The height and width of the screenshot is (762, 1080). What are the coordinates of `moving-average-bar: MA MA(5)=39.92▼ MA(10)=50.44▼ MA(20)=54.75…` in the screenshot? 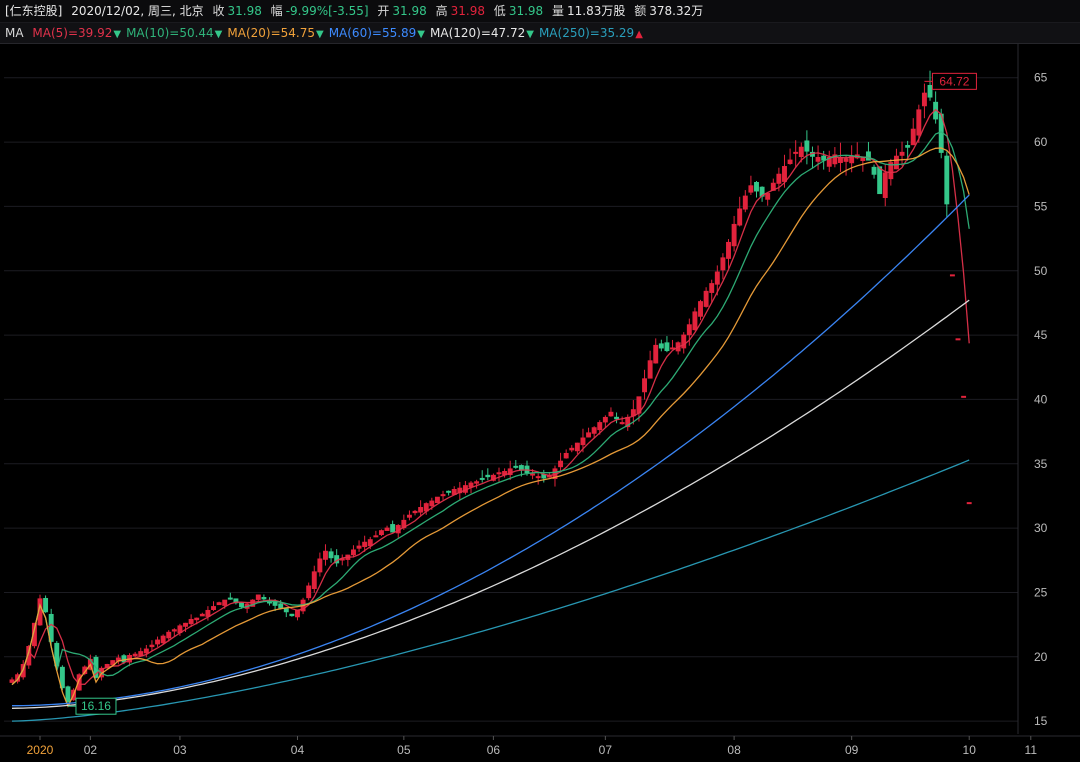 It's located at (540, 33).